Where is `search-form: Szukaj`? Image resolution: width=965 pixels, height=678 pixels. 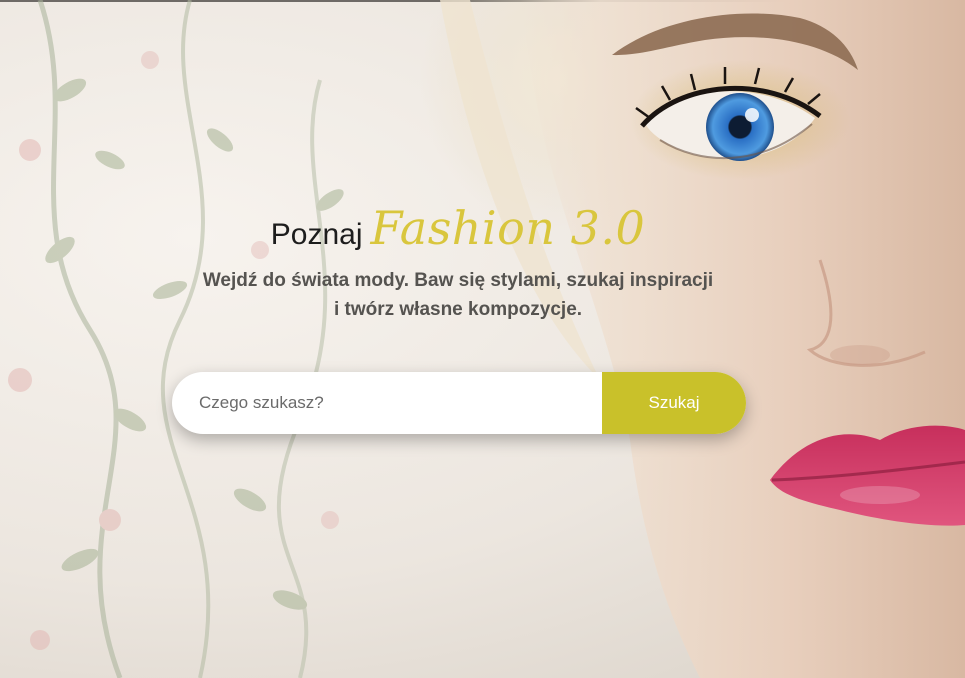
search-form: Szukaj is located at coordinates (459, 403).